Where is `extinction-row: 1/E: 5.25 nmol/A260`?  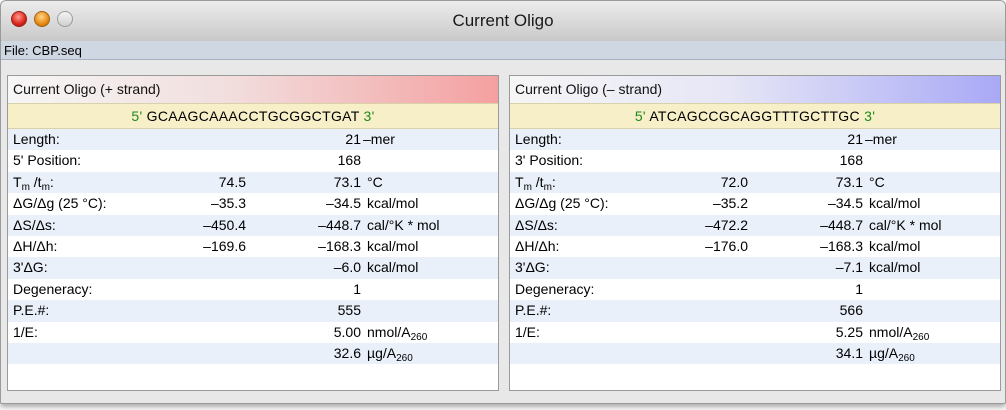
extinction-row: 1/E: 5.25 nmol/A260 is located at coordinates (755, 332).